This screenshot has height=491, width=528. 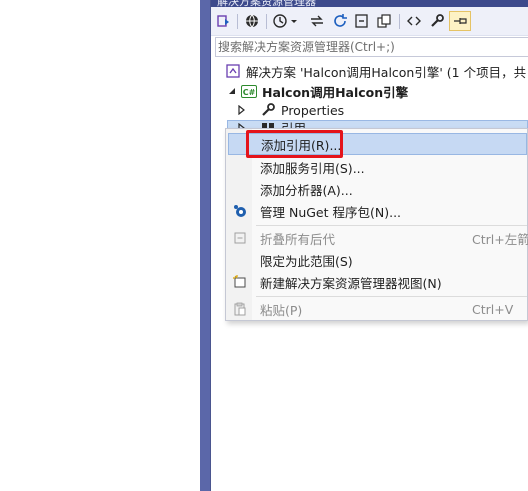 I want to click on expand-properties-chevron-icon, so click(x=242, y=110).